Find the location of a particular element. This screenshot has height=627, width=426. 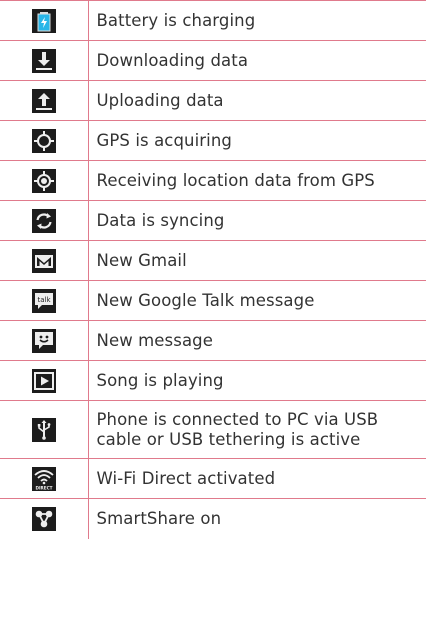

table-row: SmartShare on is located at coordinates (213, 518).